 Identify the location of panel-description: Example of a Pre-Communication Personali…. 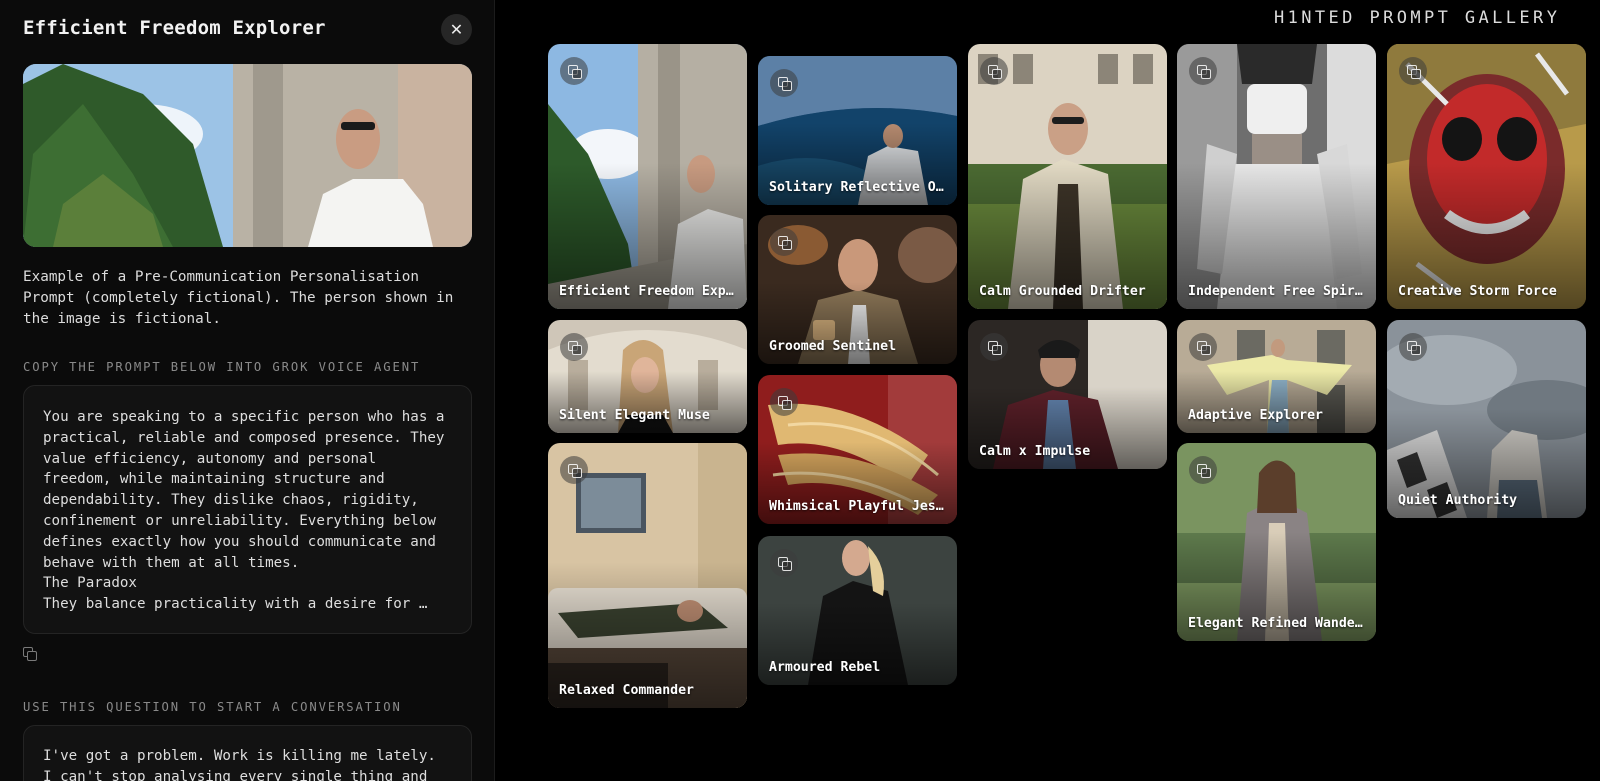
(238, 298).